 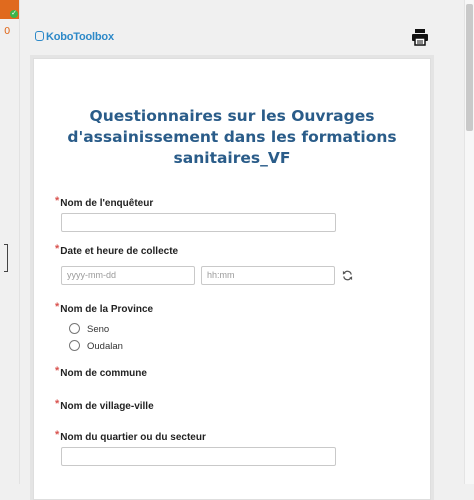 I want to click on side-panel-handle, so click(x=6, y=258).